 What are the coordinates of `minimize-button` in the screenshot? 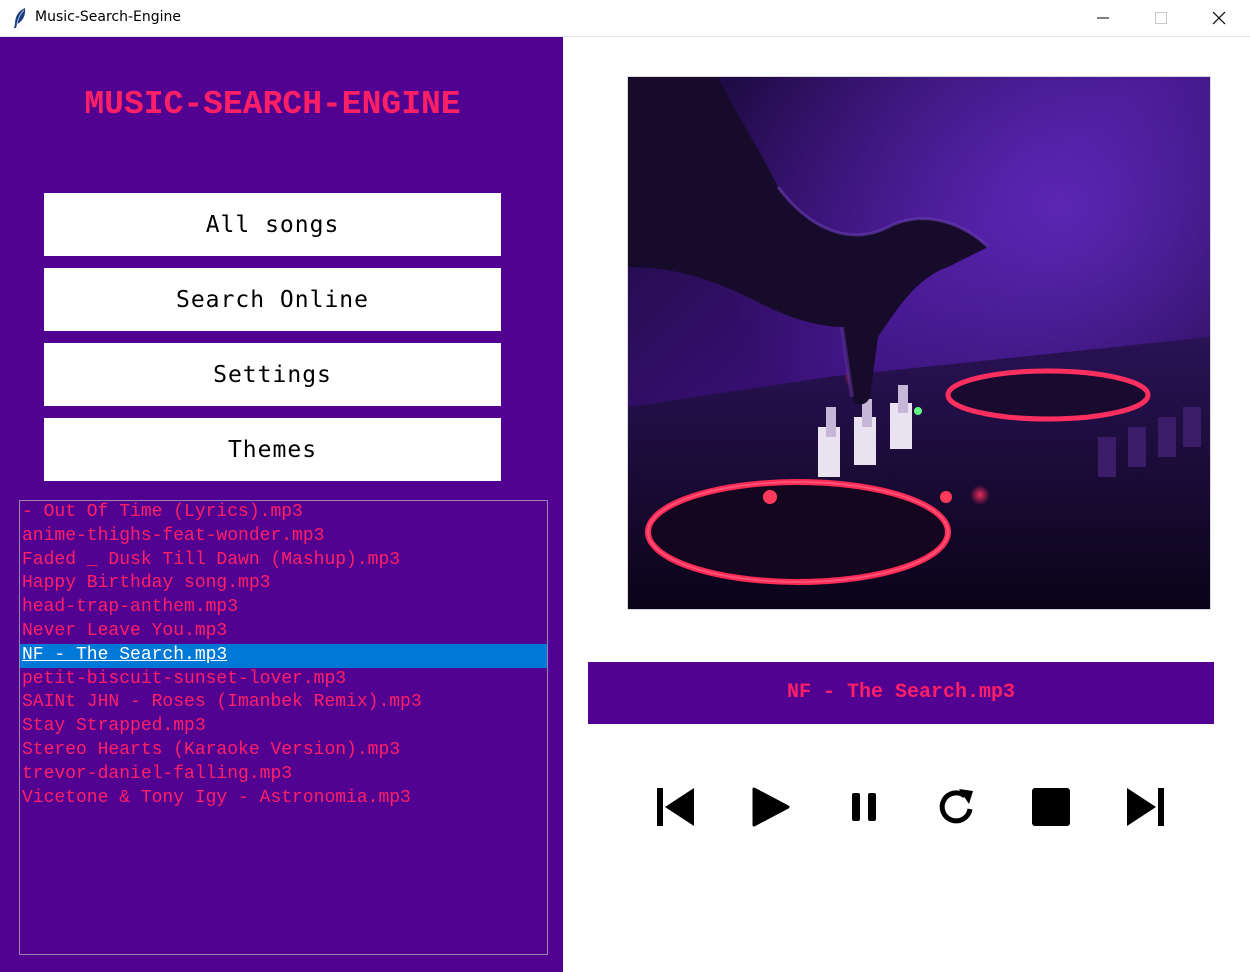 It's located at (1103, 18).